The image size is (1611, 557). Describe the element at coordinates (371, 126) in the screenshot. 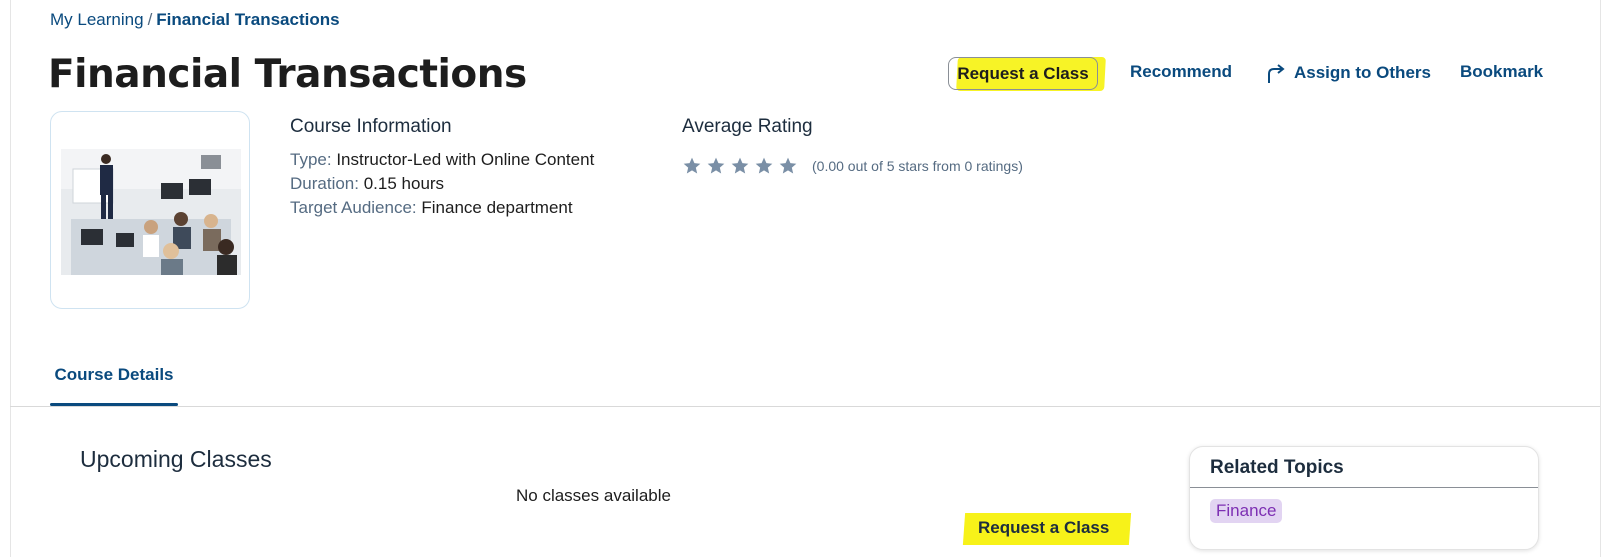

I see `course-information-heading: Course Information` at that location.